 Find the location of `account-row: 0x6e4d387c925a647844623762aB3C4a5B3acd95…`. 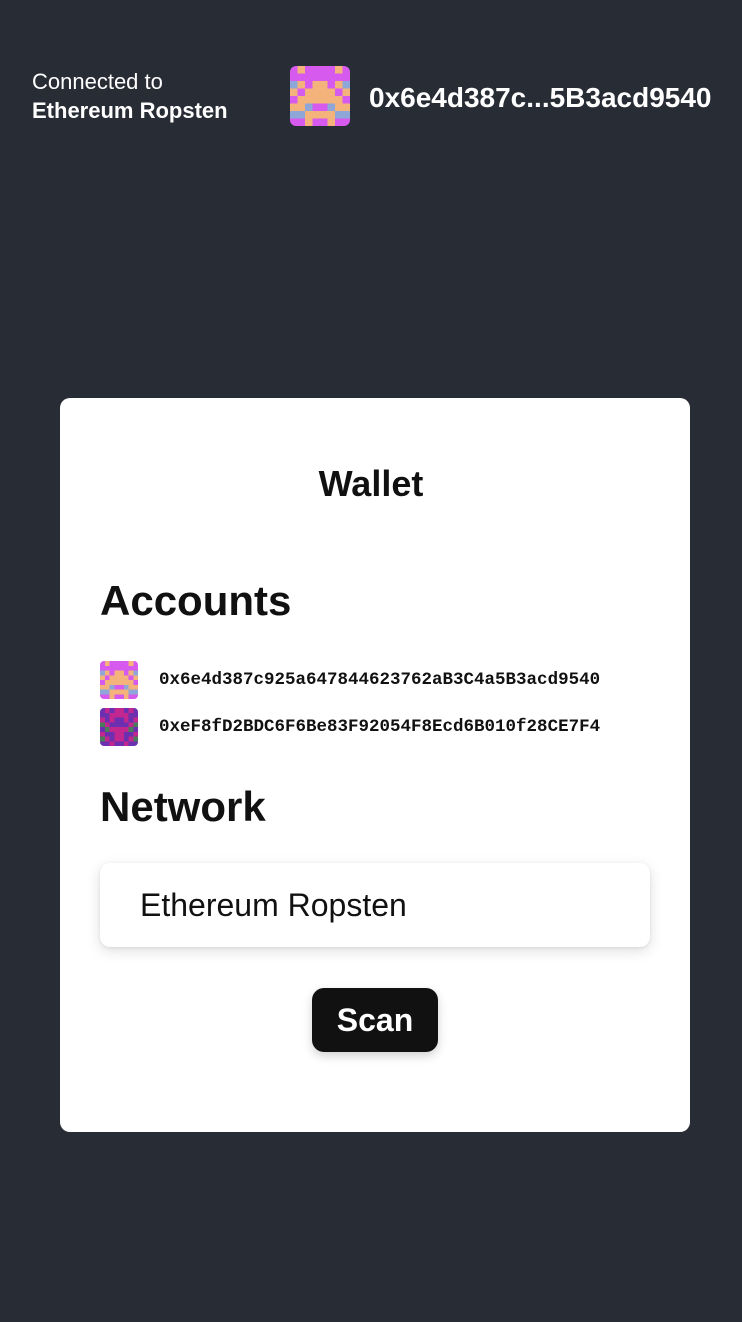

account-row: 0x6e4d387c925a647844623762aB3C4a5B3acd95… is located at coordinates (380, 680).